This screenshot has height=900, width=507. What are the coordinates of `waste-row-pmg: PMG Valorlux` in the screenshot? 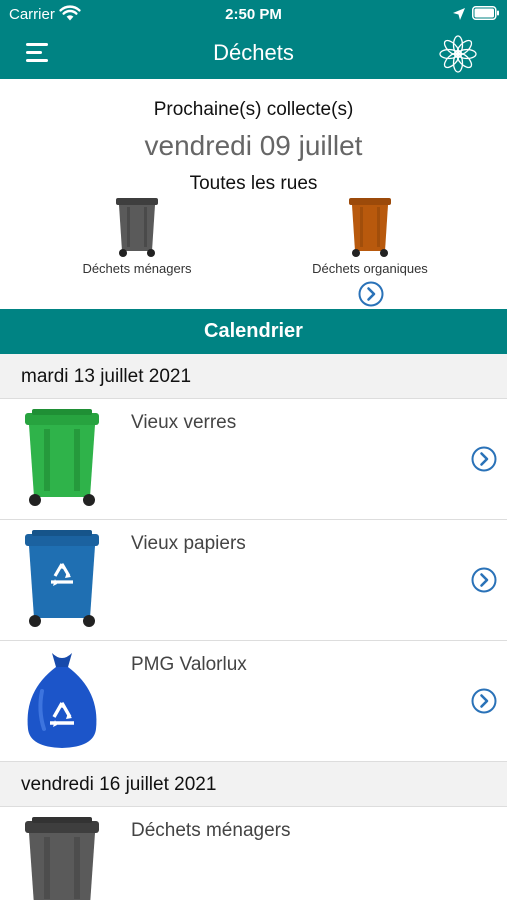 It's located at (253, 701).